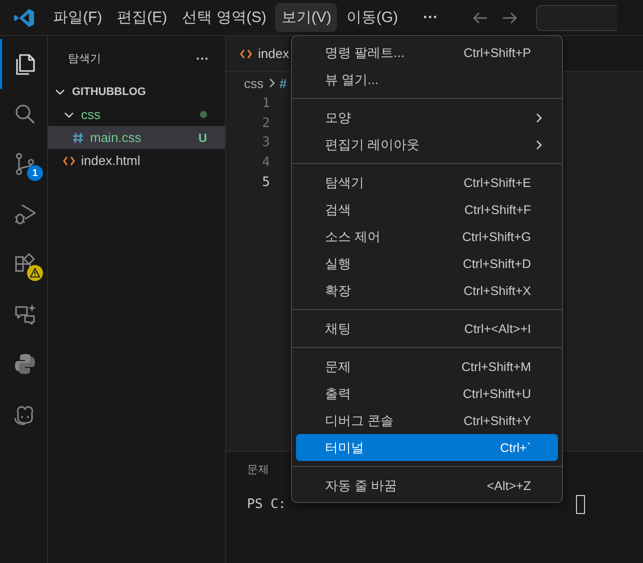 The width and height of the screenshot is (643, 563). I want to click on menu-item: 명령 팔레트... Ctrl+Shift+P, so click(427, 52).